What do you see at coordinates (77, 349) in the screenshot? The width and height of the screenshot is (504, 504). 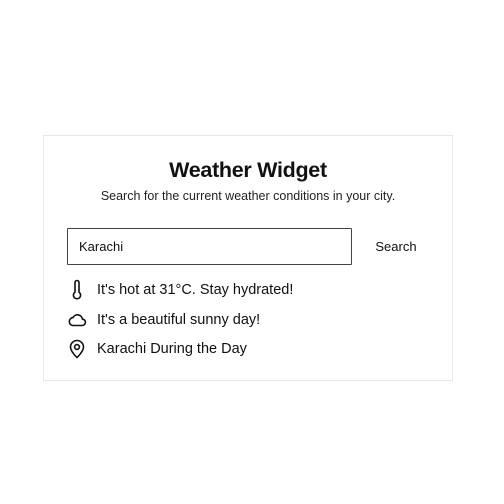 I see `map-pin-icon` at bounding box center [77, 349].